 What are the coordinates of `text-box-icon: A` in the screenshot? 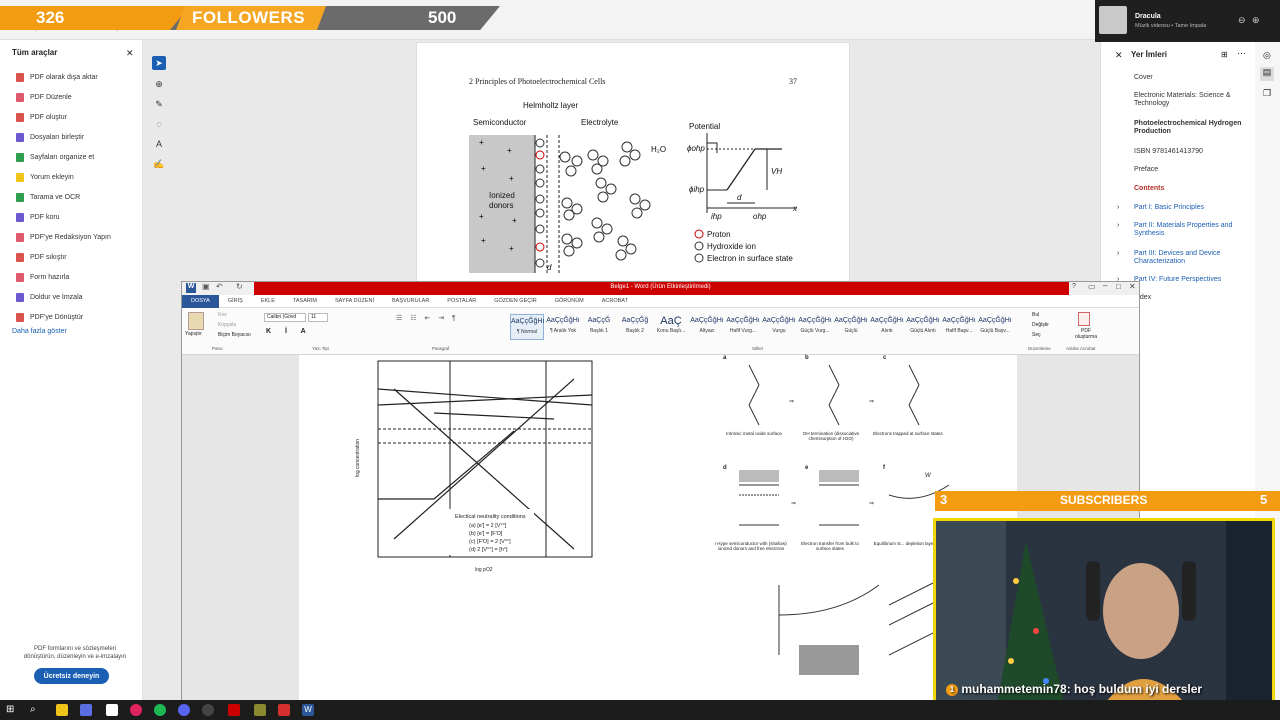 It's located at (159, 144).